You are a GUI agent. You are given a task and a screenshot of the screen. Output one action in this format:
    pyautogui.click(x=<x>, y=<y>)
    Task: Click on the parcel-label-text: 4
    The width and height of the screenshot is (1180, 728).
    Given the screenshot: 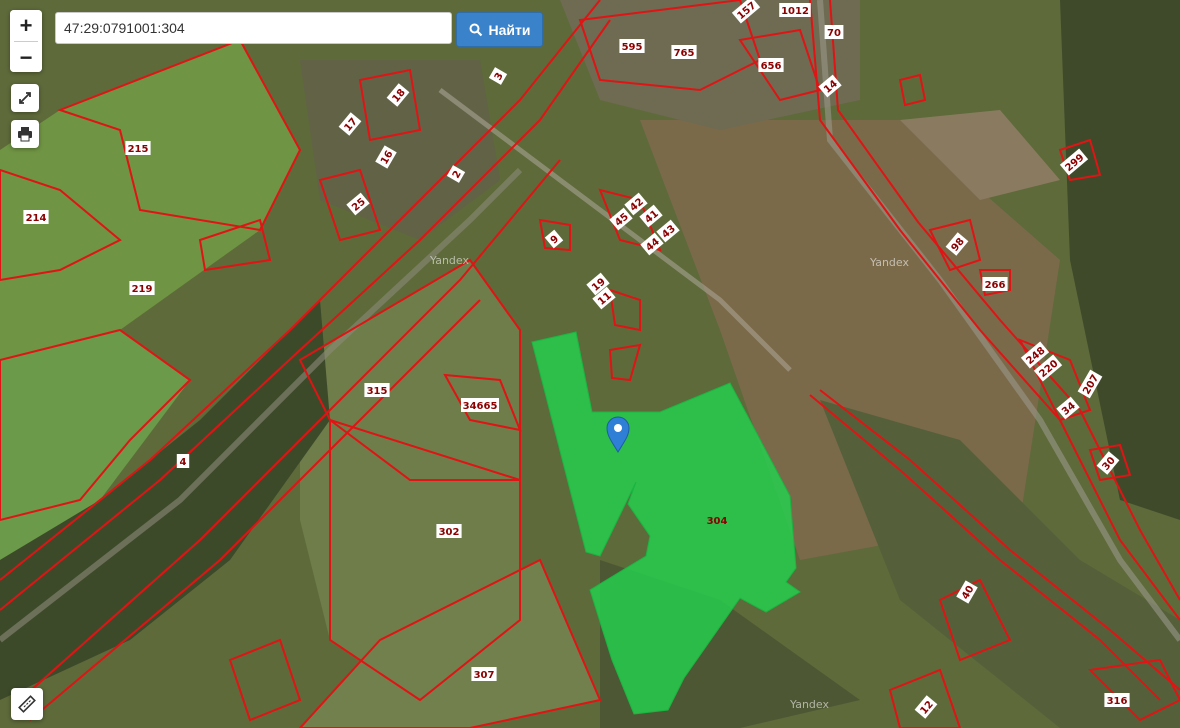 What is the action you would take?
    pyautogui.click(x=183, y=462)
    